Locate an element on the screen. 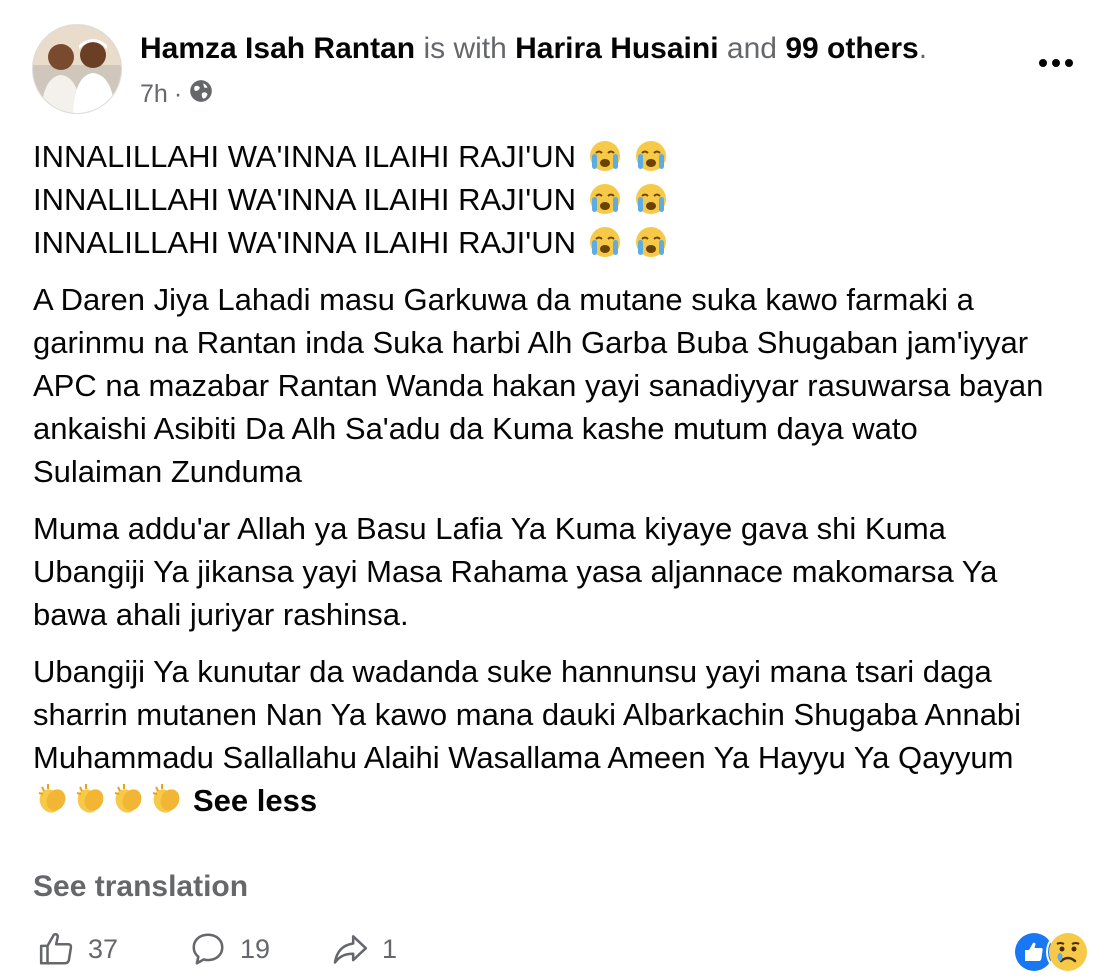 The image size is (1120, 980). more-options-icon is located at coordinates (1043, 63).